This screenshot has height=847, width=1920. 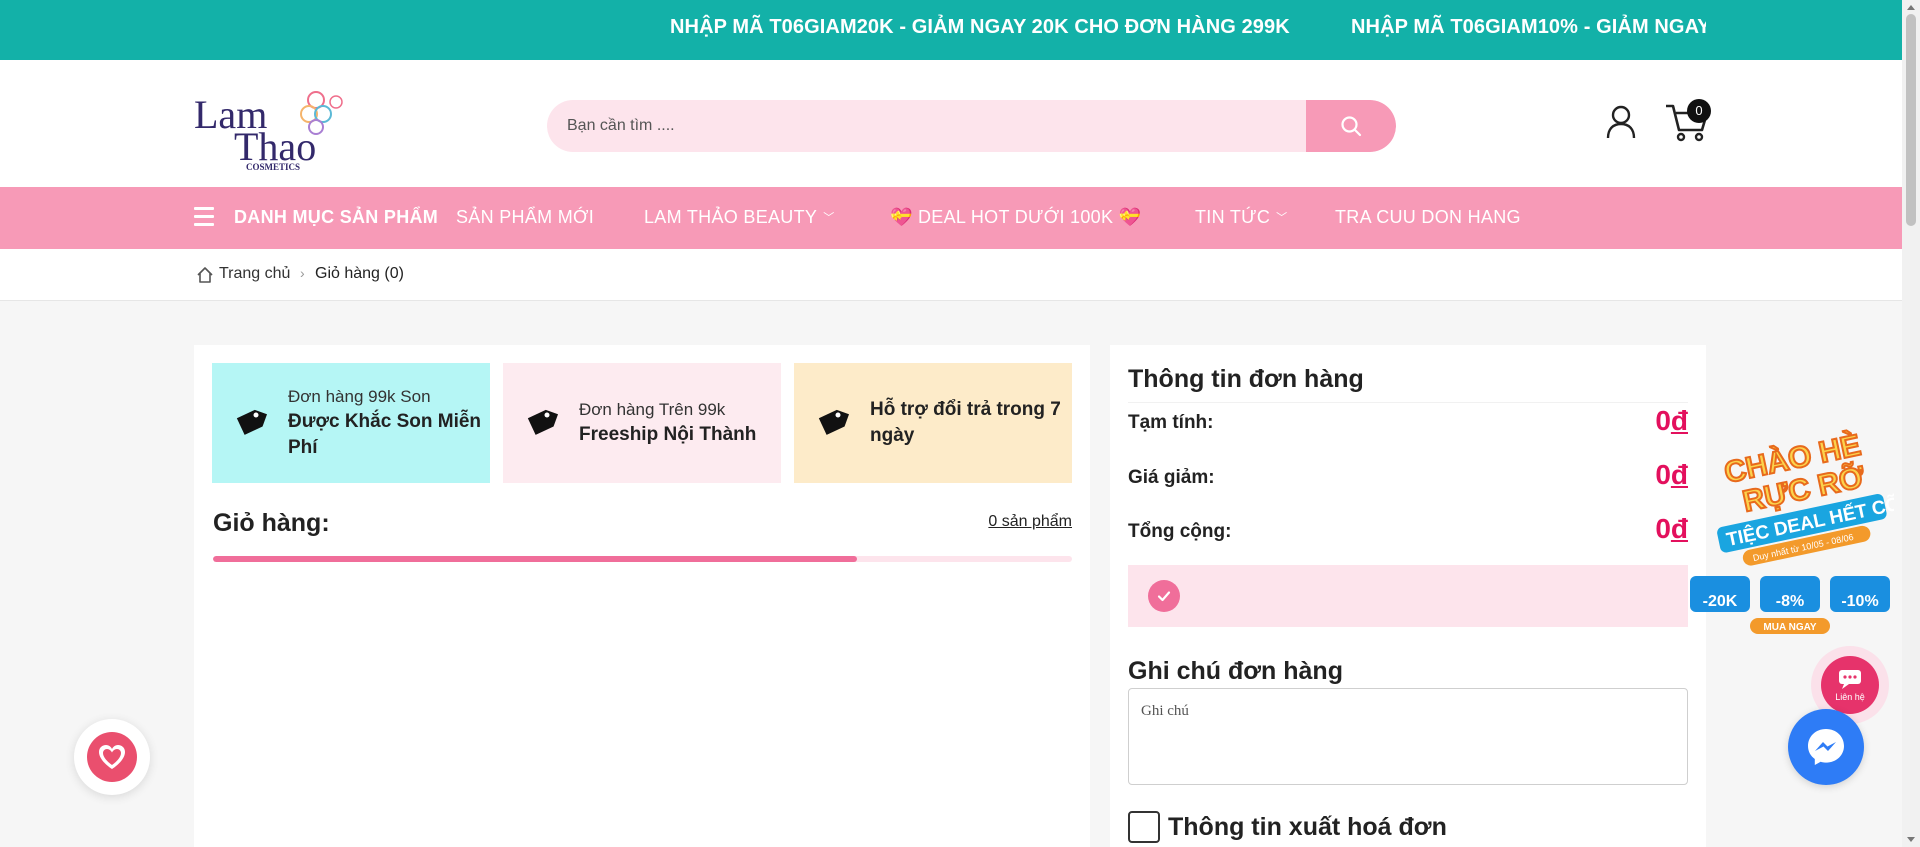 I want to click on total-value: 0đ, so click(x=1671, y=528).